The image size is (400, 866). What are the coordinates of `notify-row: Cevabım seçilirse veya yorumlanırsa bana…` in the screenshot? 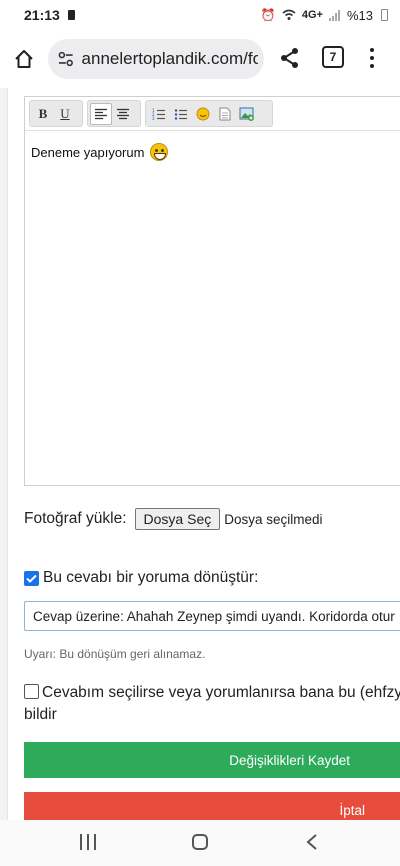 It's located at (212, 704).